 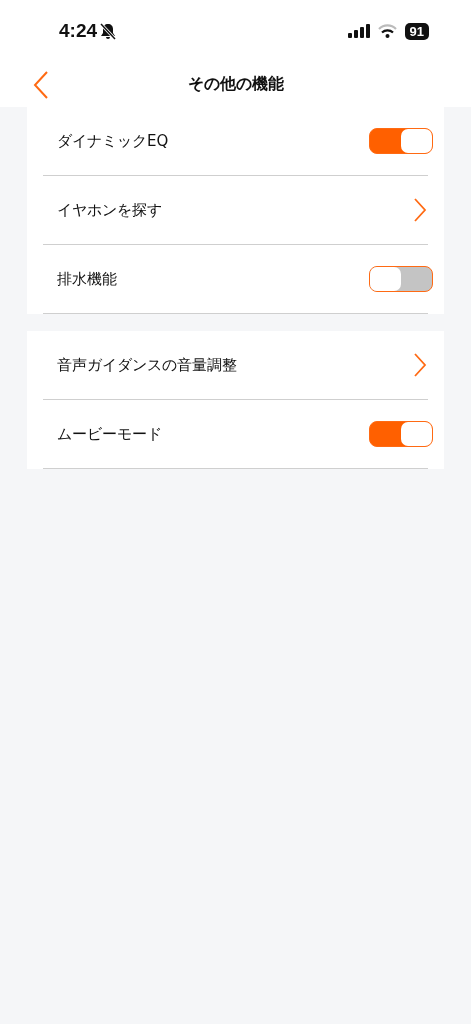 What do you see at coordinates (147, 365) in the screenshot?
I see `setting-label: 音声ガイダンスの音量調整` at bounding box center [147, 365].